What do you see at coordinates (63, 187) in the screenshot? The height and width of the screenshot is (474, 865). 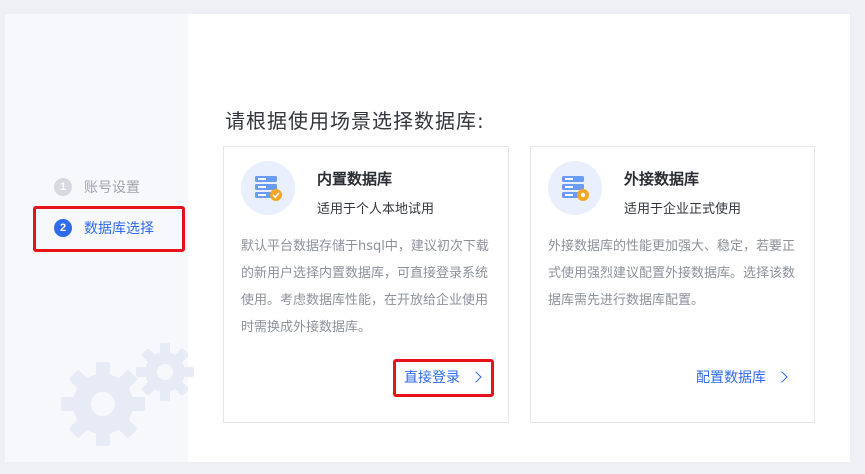 I see `step-number-badge: 1` at bounding box center [63, 187].